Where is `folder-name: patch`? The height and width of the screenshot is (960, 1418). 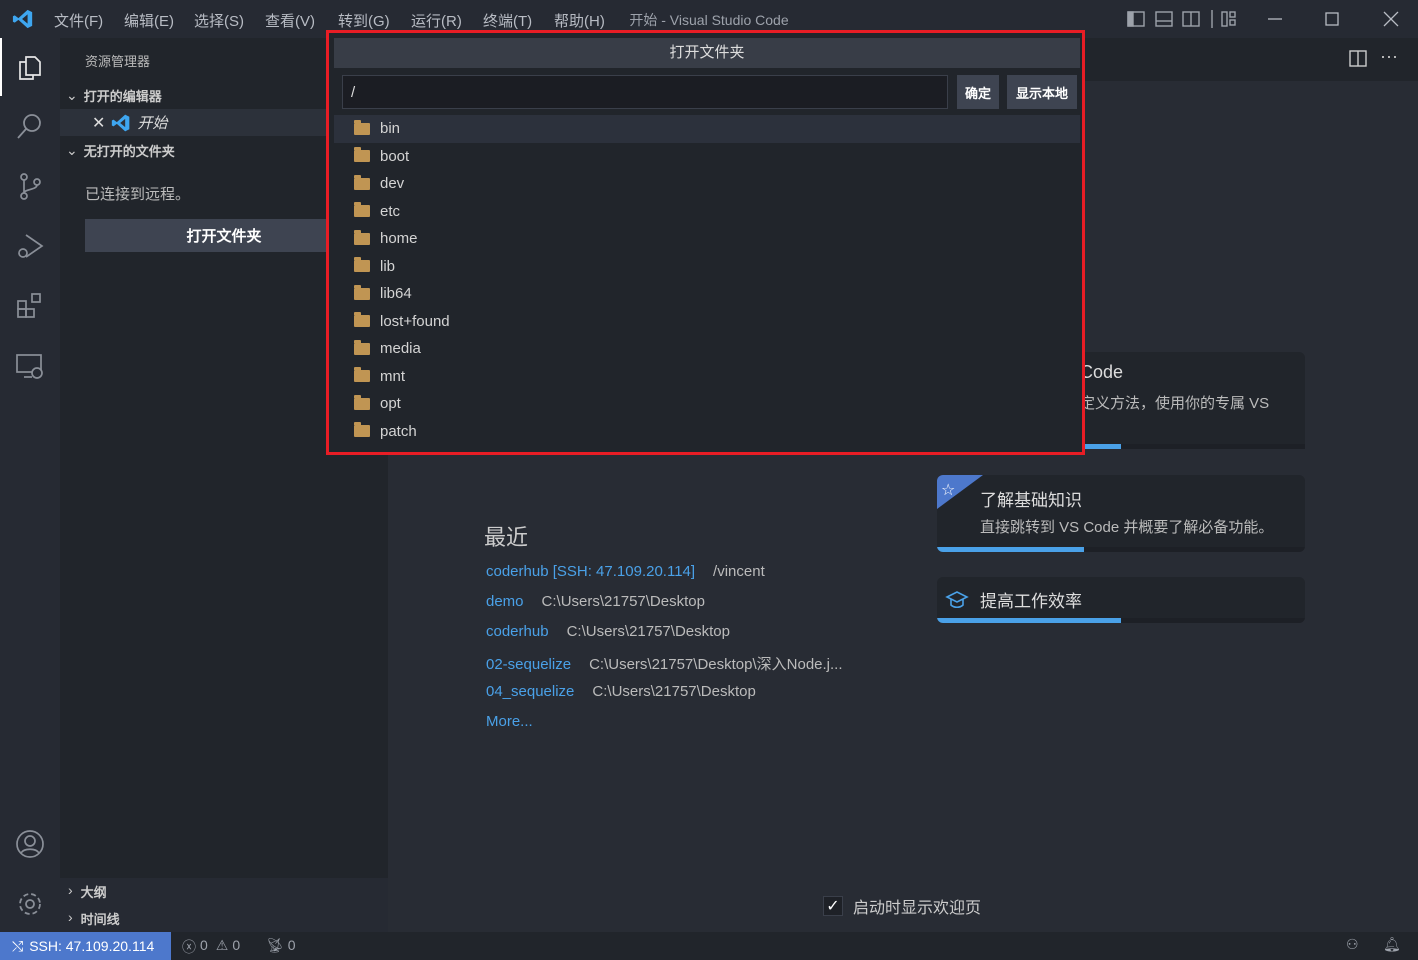 folder-name: patch is located at coordinates (398, 431).